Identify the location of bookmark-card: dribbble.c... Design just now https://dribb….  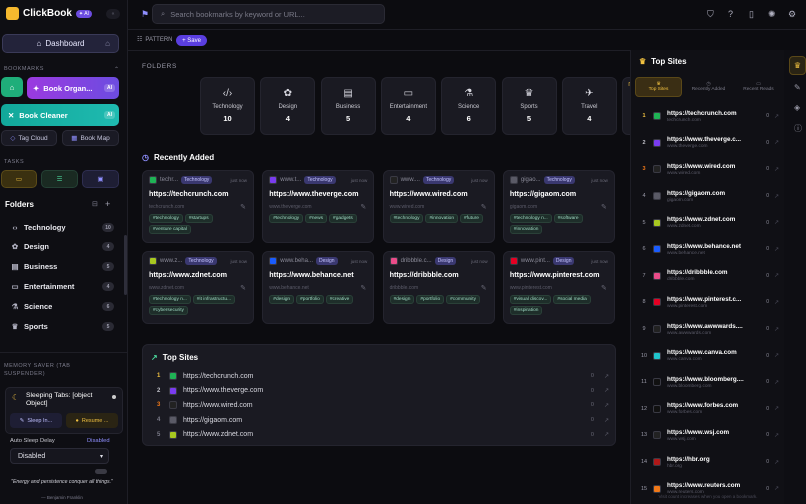
(438, 287).